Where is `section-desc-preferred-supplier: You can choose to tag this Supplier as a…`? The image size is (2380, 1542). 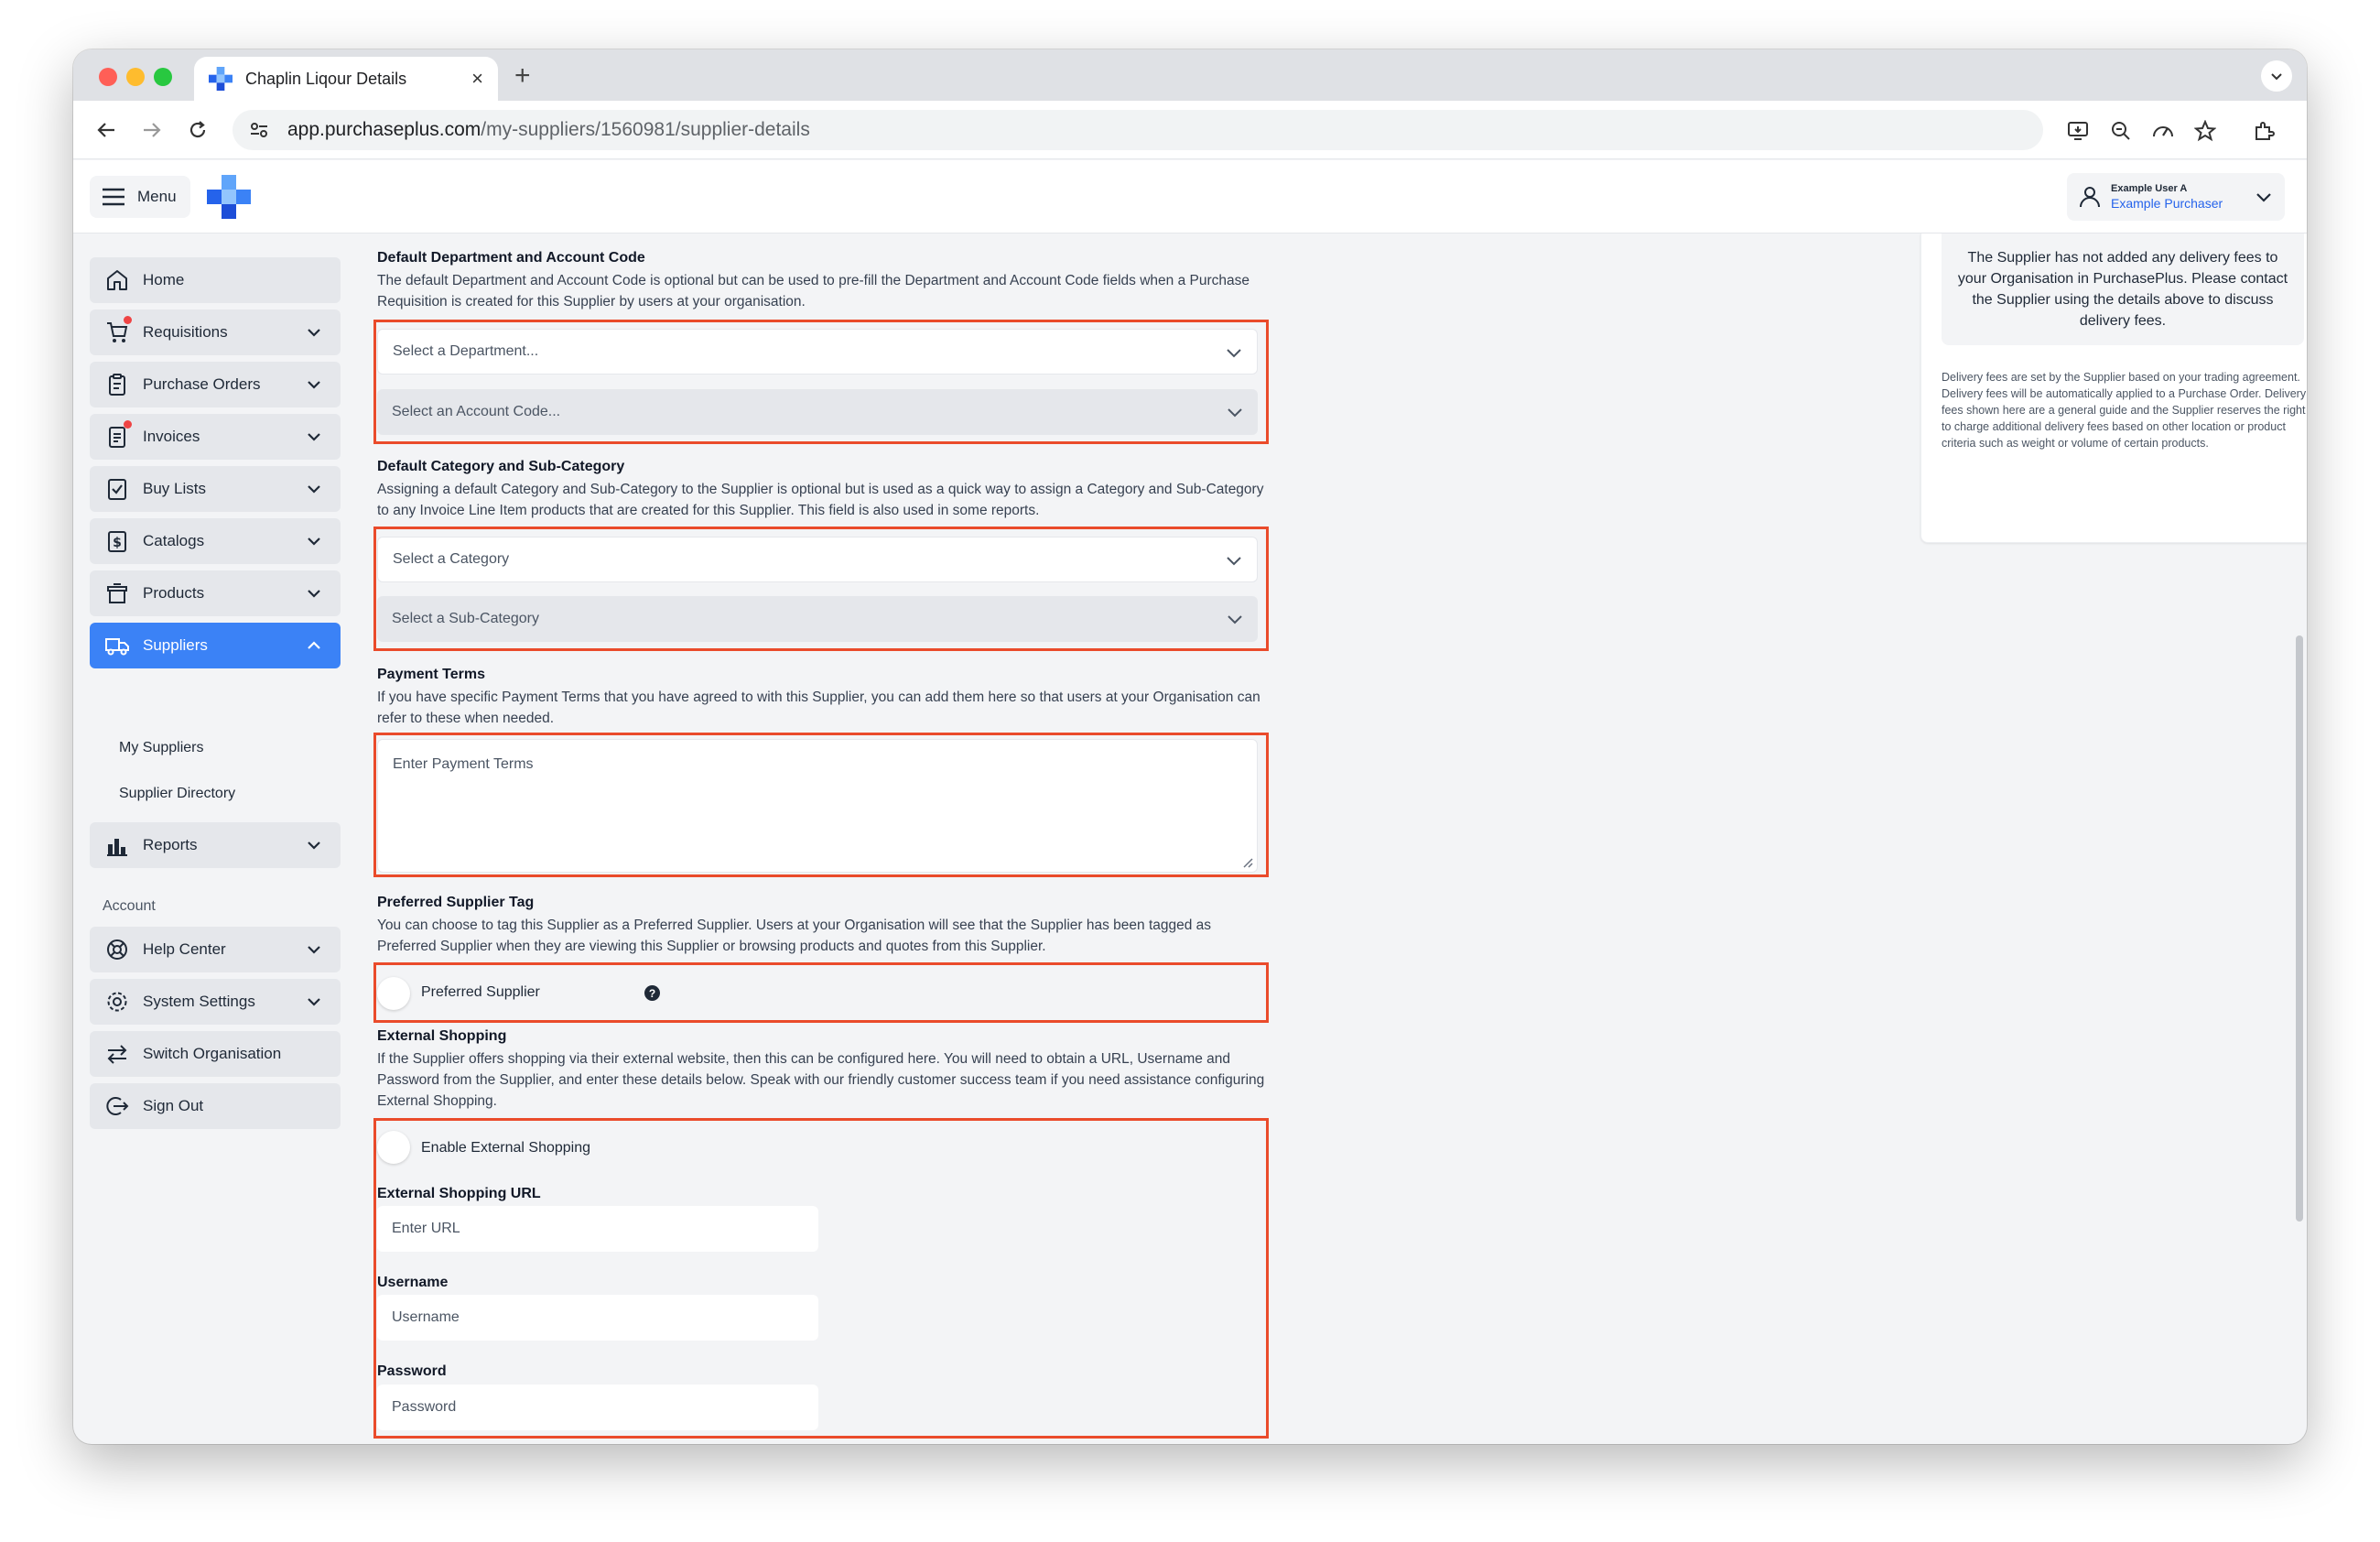
section-desc-preferred-supplier: You can choose to tag this Supplier as a… is located at coordinates (794, 936).